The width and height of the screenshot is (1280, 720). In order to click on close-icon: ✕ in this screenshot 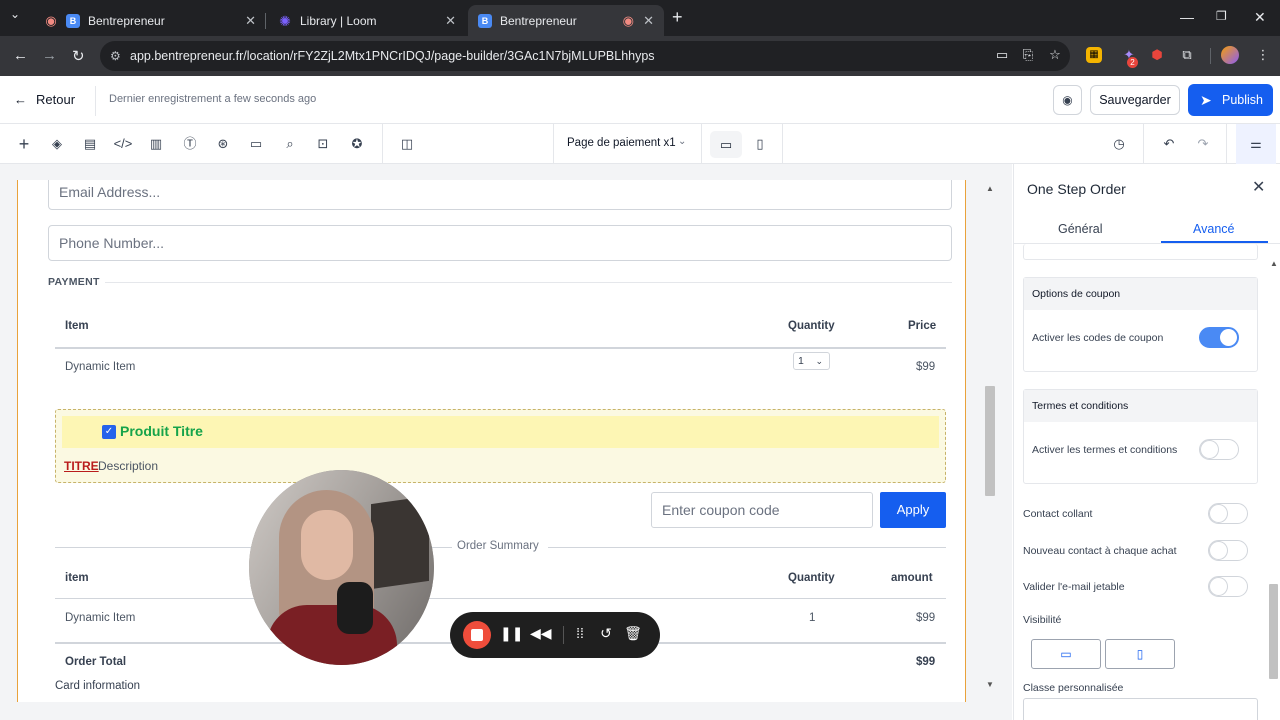, I will do `click(1258, 187)`.